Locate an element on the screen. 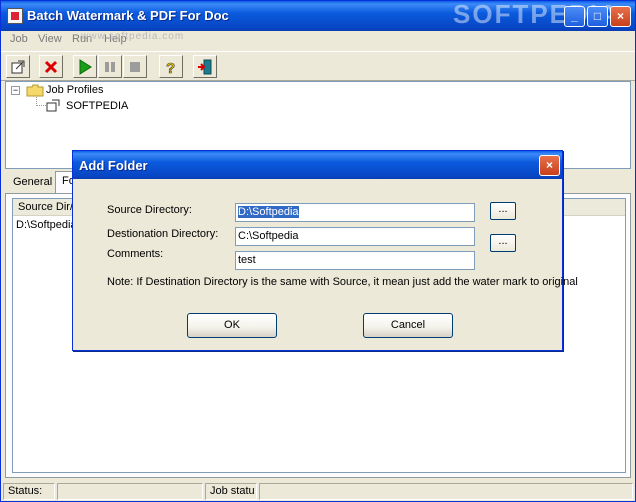  folder-icon is located at coordinates (35, 90).